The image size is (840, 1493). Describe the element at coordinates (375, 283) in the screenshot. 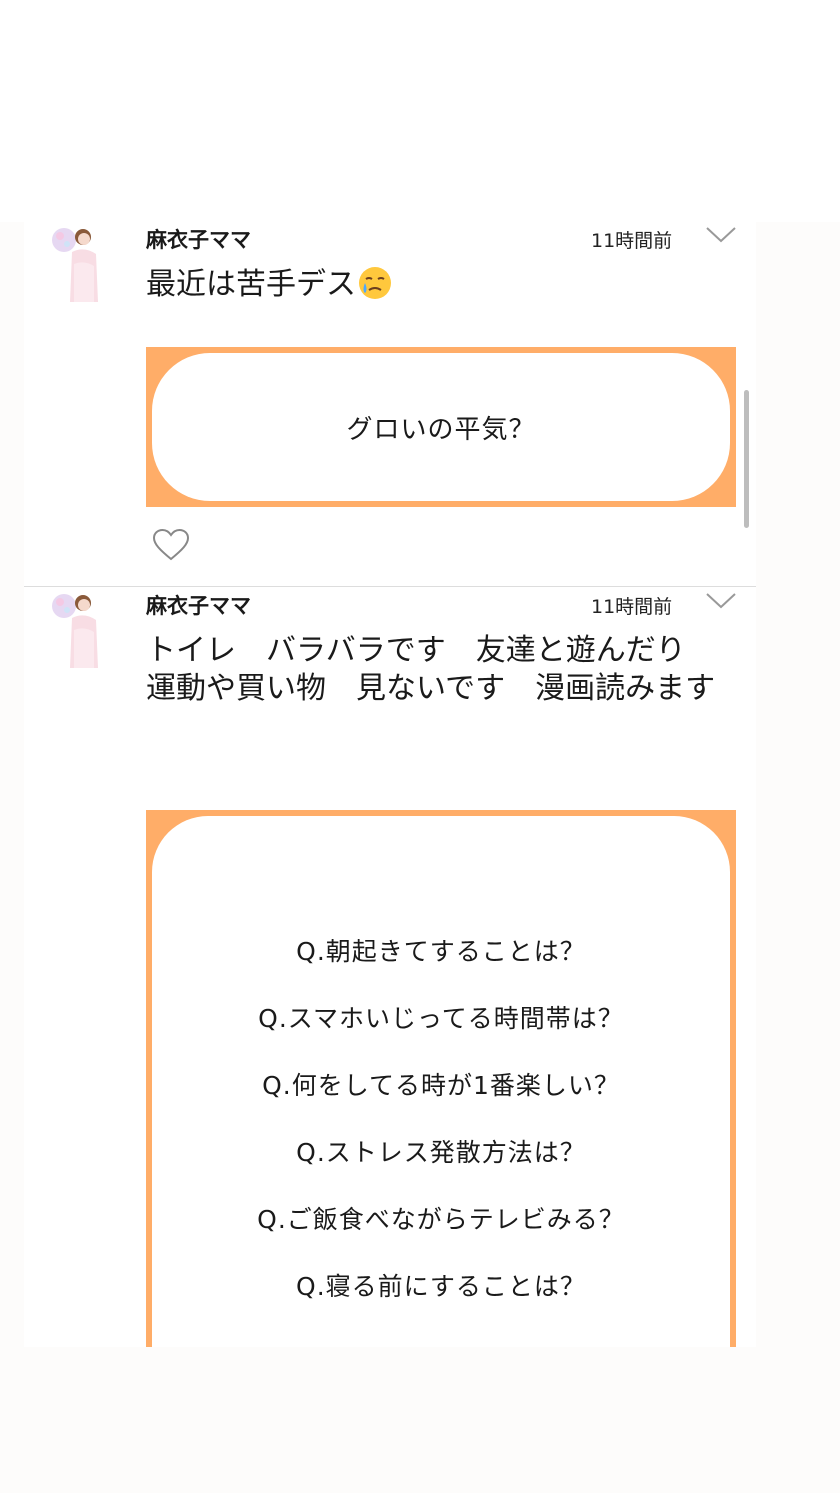

I see `face-holding-back-tears-icon` at that location.